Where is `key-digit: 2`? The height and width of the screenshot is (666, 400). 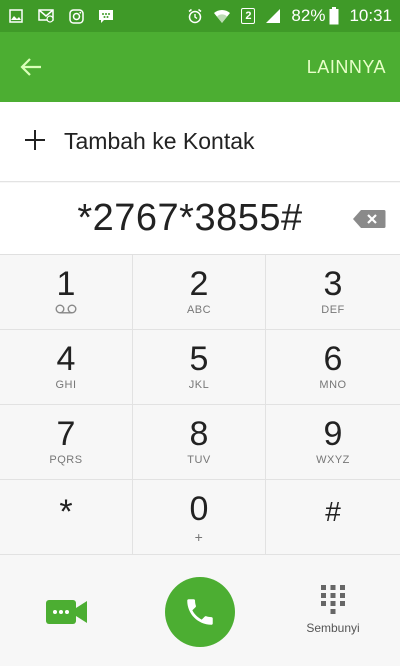 key-digit: 2 is located at coordinates (199, 284).